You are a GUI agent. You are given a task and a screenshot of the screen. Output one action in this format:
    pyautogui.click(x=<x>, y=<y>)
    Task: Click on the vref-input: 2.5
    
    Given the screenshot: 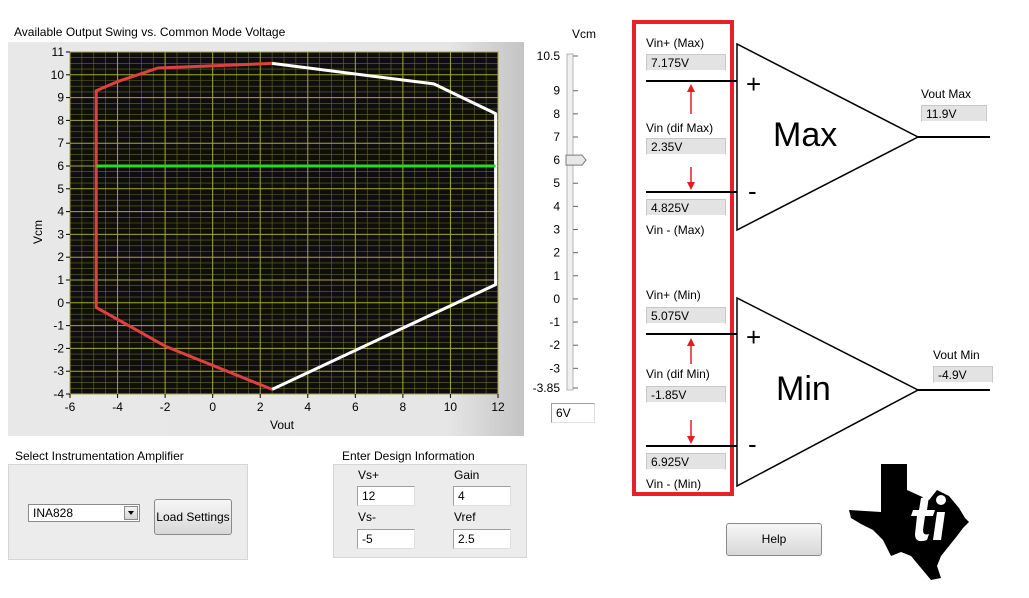 What is the action you would take?
    pyautogui.click(x=482, y=539)
    